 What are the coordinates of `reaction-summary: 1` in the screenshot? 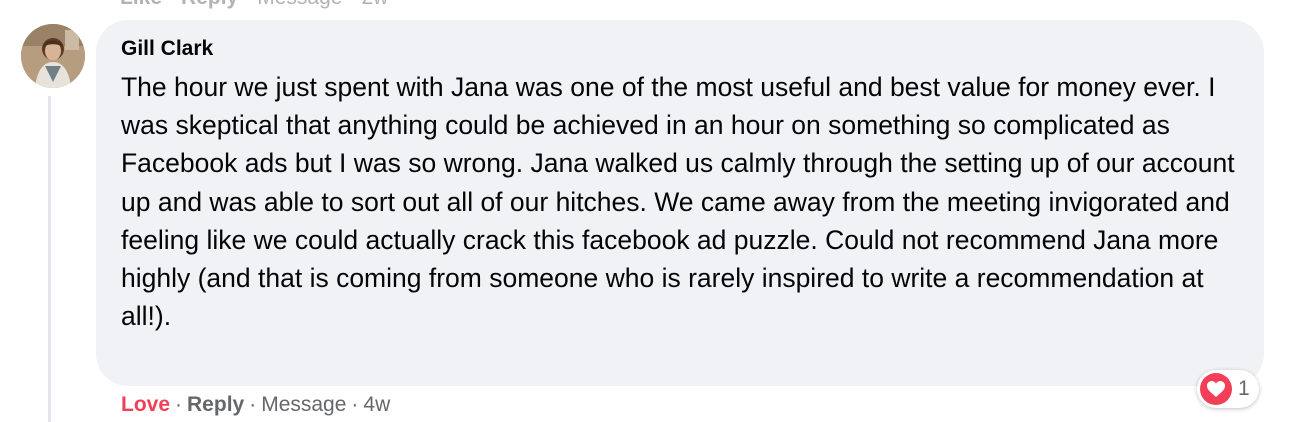 It's located at (1228, 389).